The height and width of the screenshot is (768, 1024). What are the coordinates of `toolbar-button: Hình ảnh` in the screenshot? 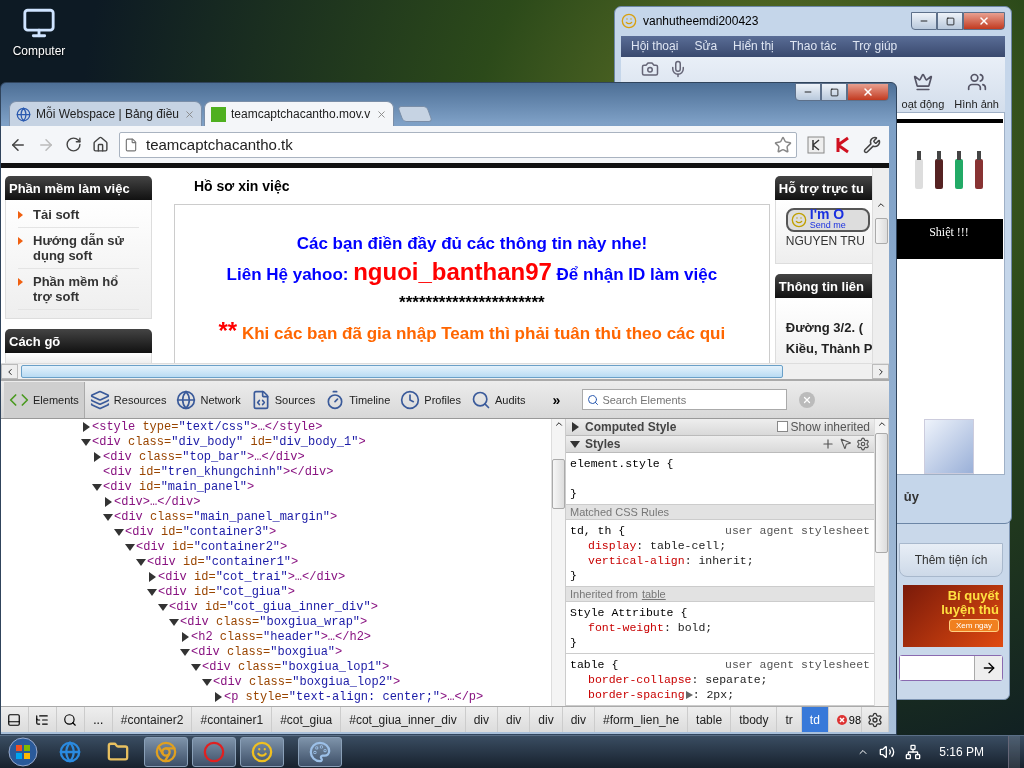 It's located at (976, 84).